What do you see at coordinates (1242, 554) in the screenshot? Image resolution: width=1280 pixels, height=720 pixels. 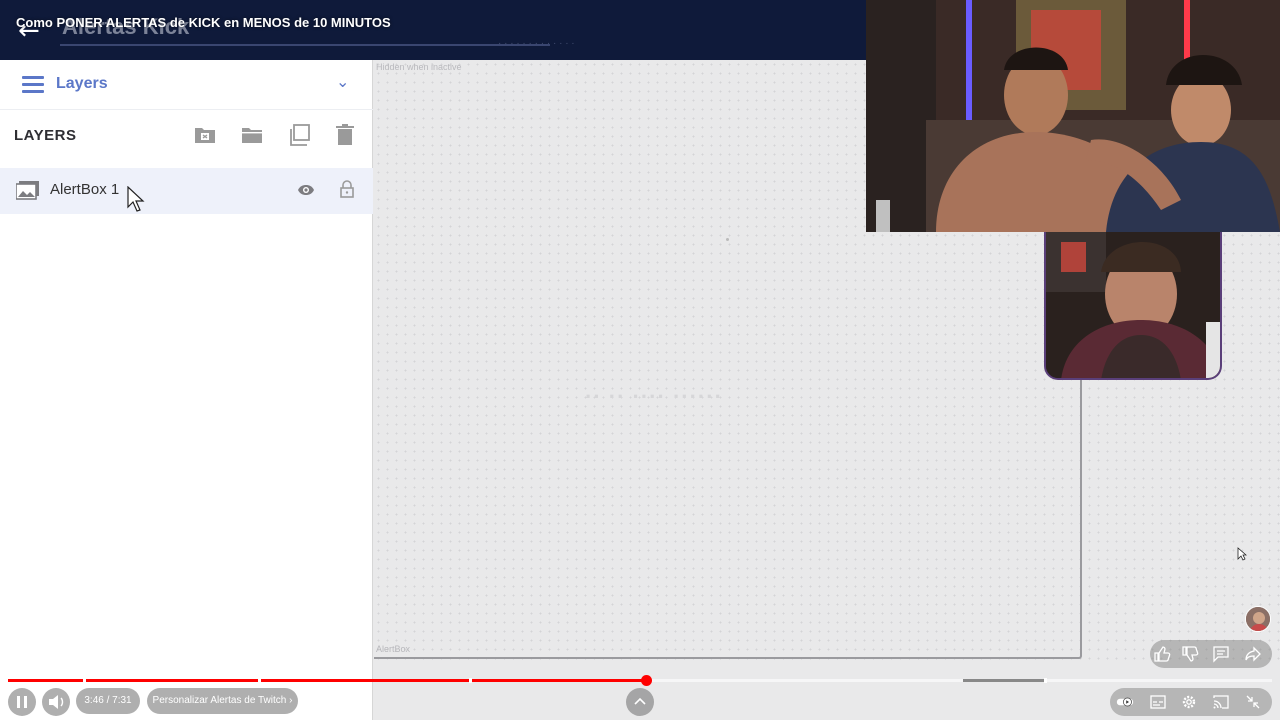 I see `pointer-cursor-icon` at bounding box center [1242, 554].